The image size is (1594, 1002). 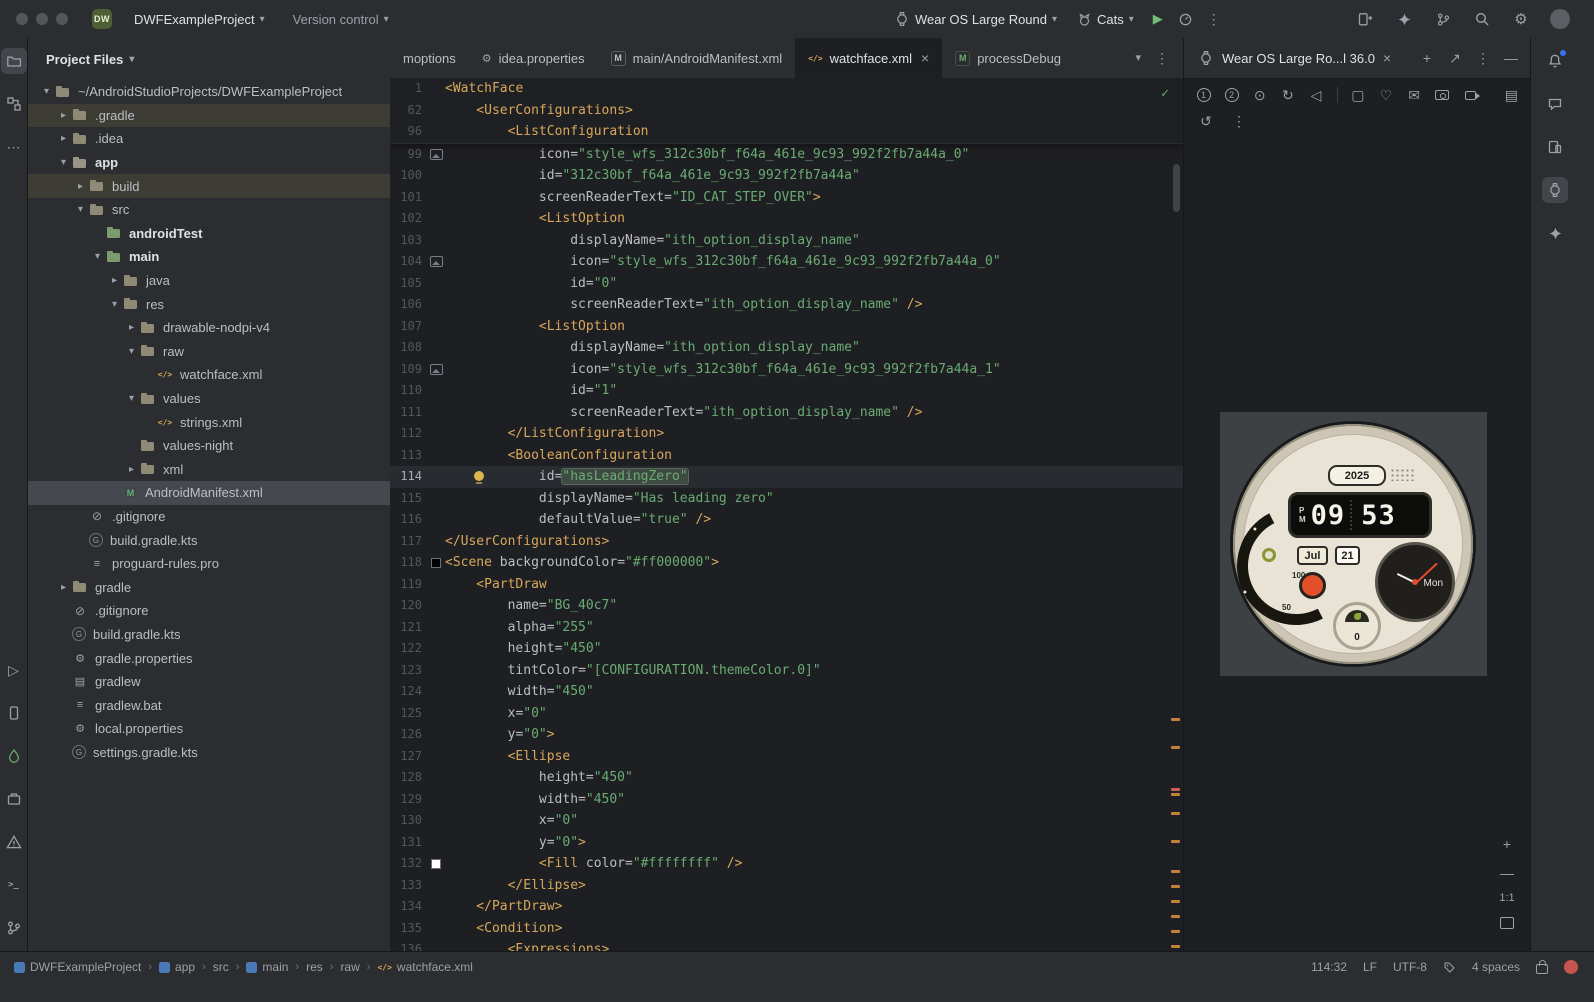 I want to click on tree-item-xml: ▸ xml, so click(x=209, y=470).